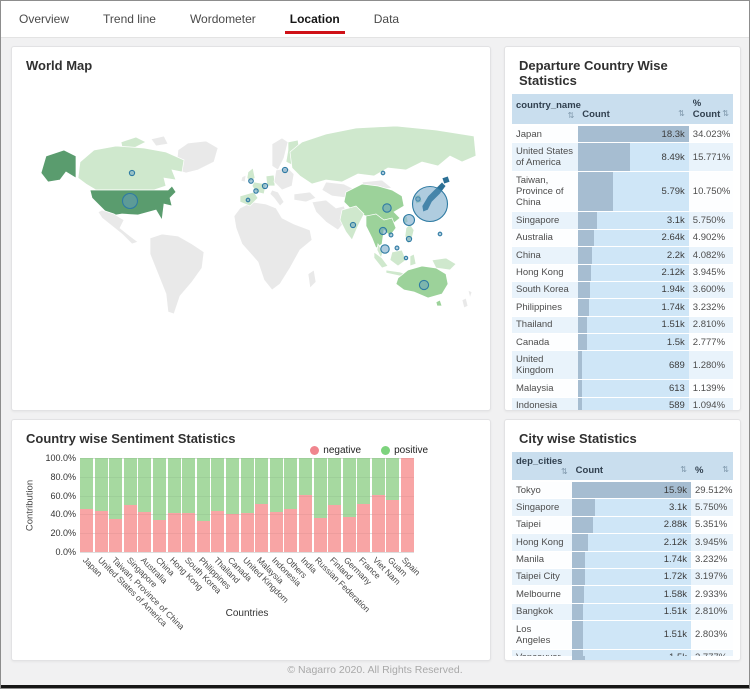 The width and height of the screenshot is (750, 689). What do you see at coordinates (411, 450) in the screenshot?
I see `legend-label: positive` at bounding box center [411, 450].